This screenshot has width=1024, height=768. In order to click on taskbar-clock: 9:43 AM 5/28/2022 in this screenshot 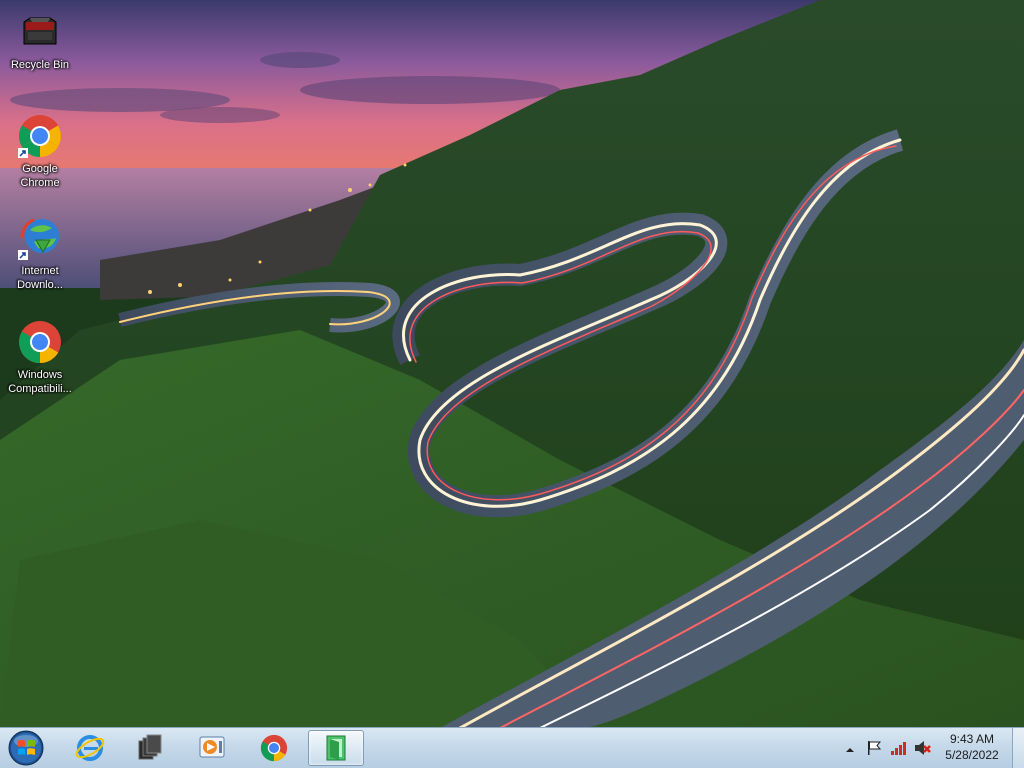, I will do `click(972, 747)`.